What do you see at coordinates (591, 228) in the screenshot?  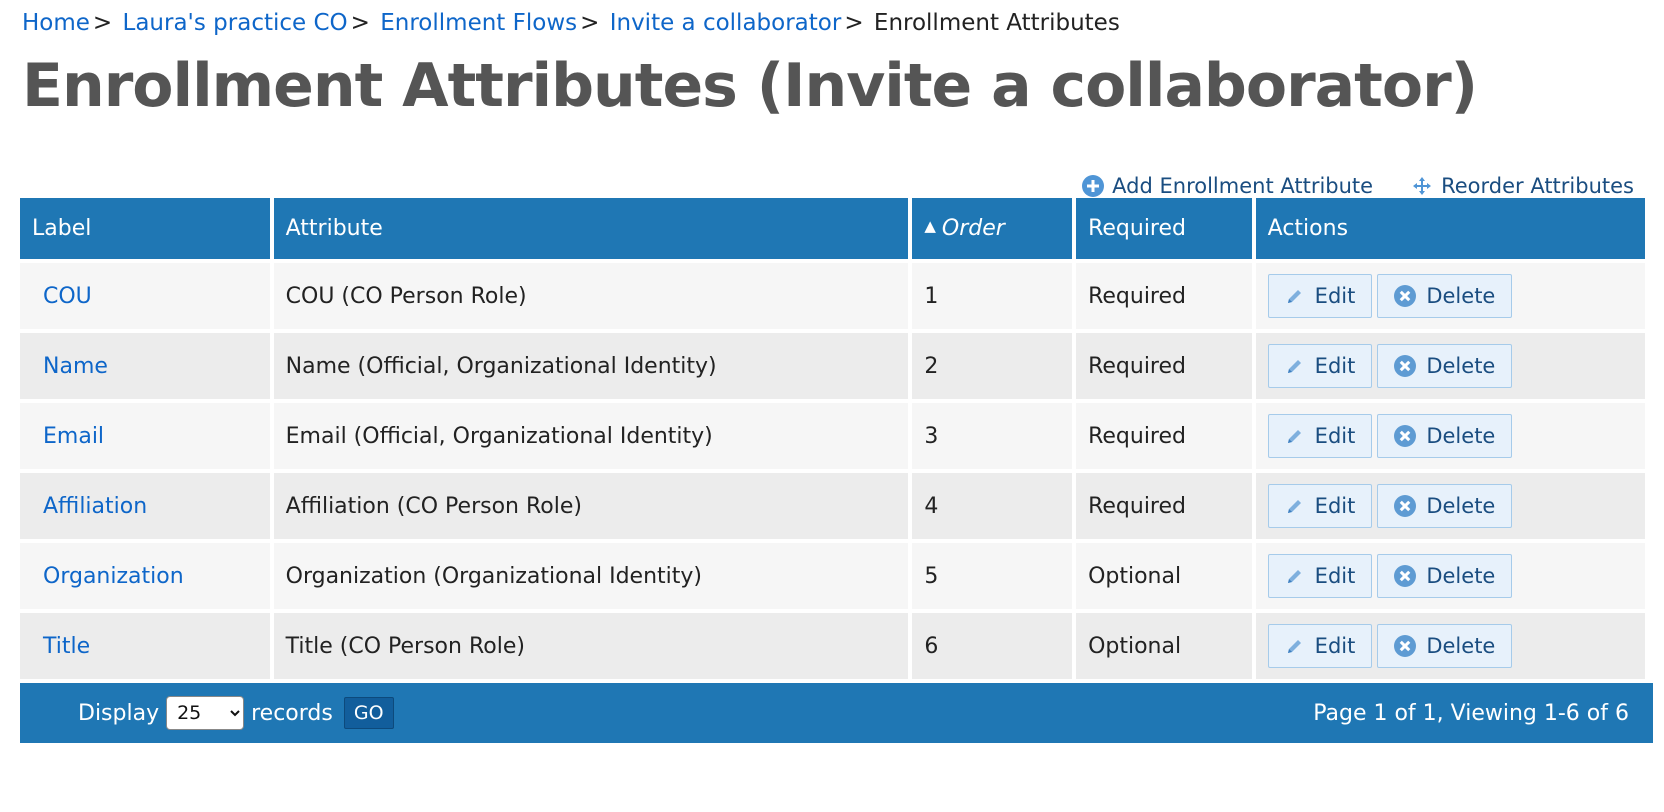 I see `column-header-attribute: Attribute` at bounding box center [591, 228].